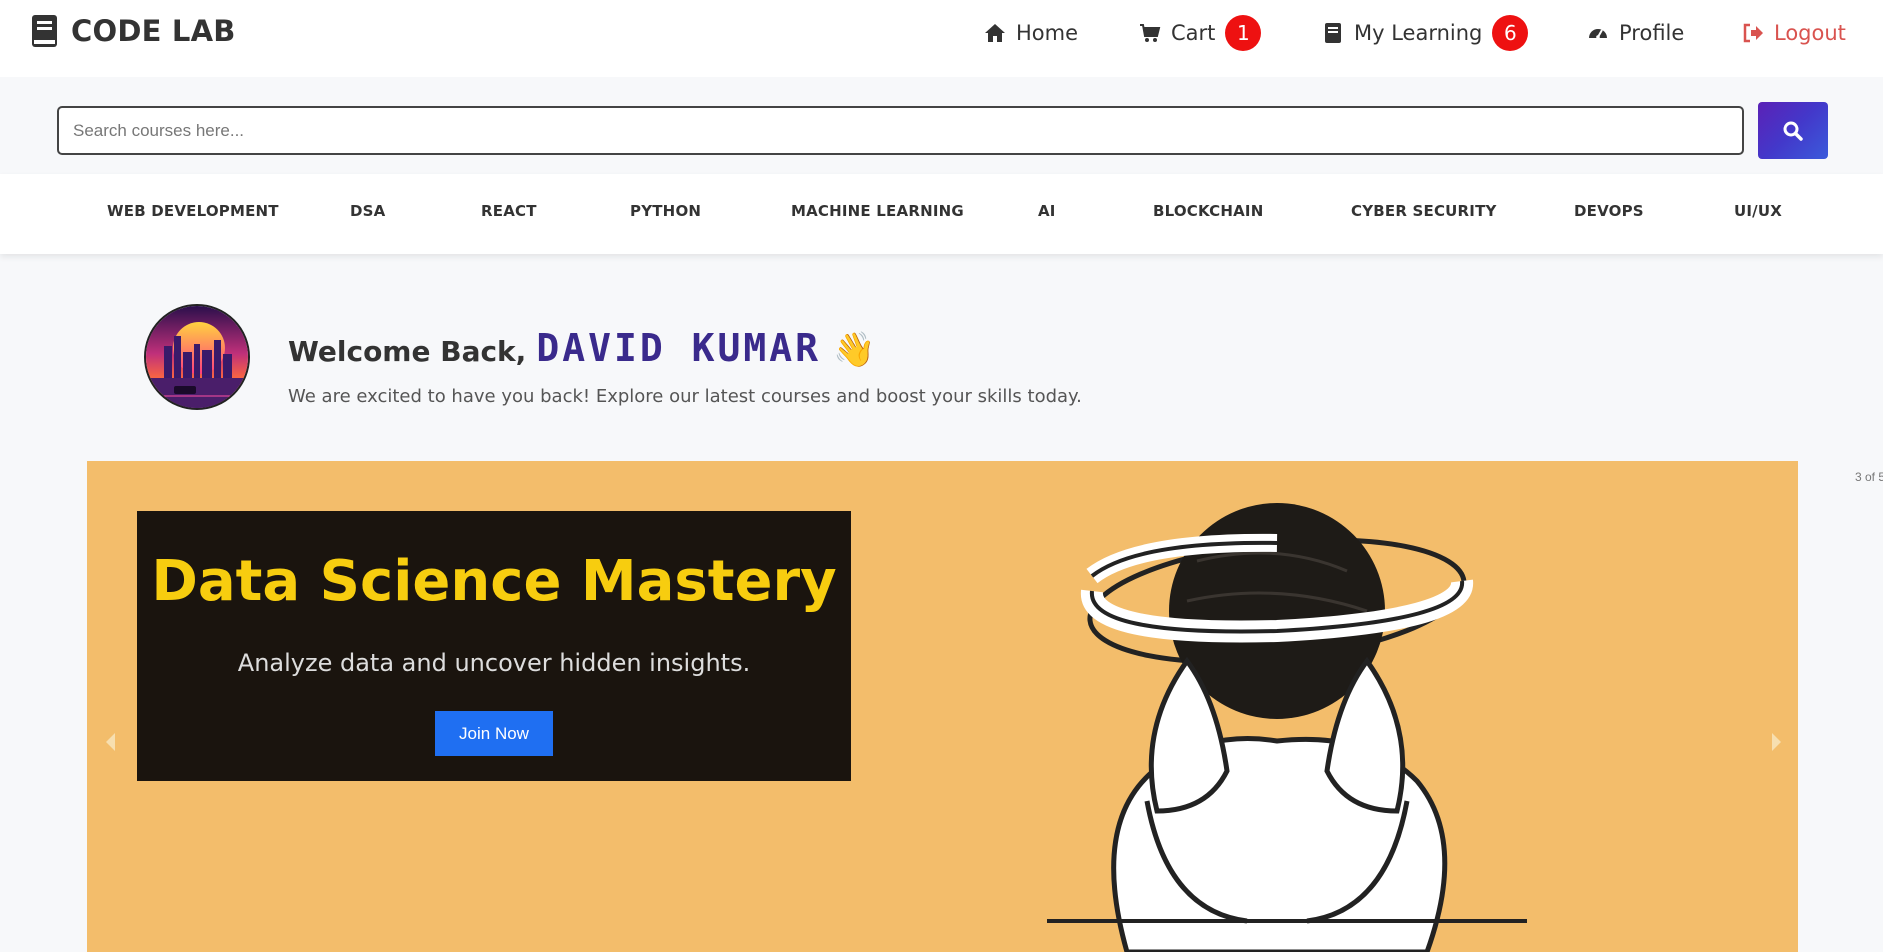 This screenshot has width=1883, height=952. I want to click on nav-home: Home, so click(1031, 33).